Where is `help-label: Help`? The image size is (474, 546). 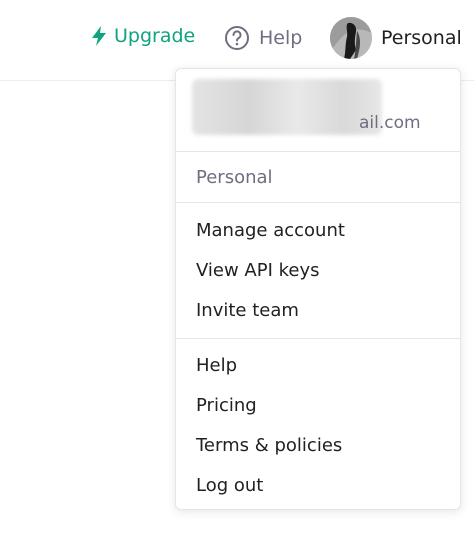
help-label: Help is located at coordinates (281, 38).